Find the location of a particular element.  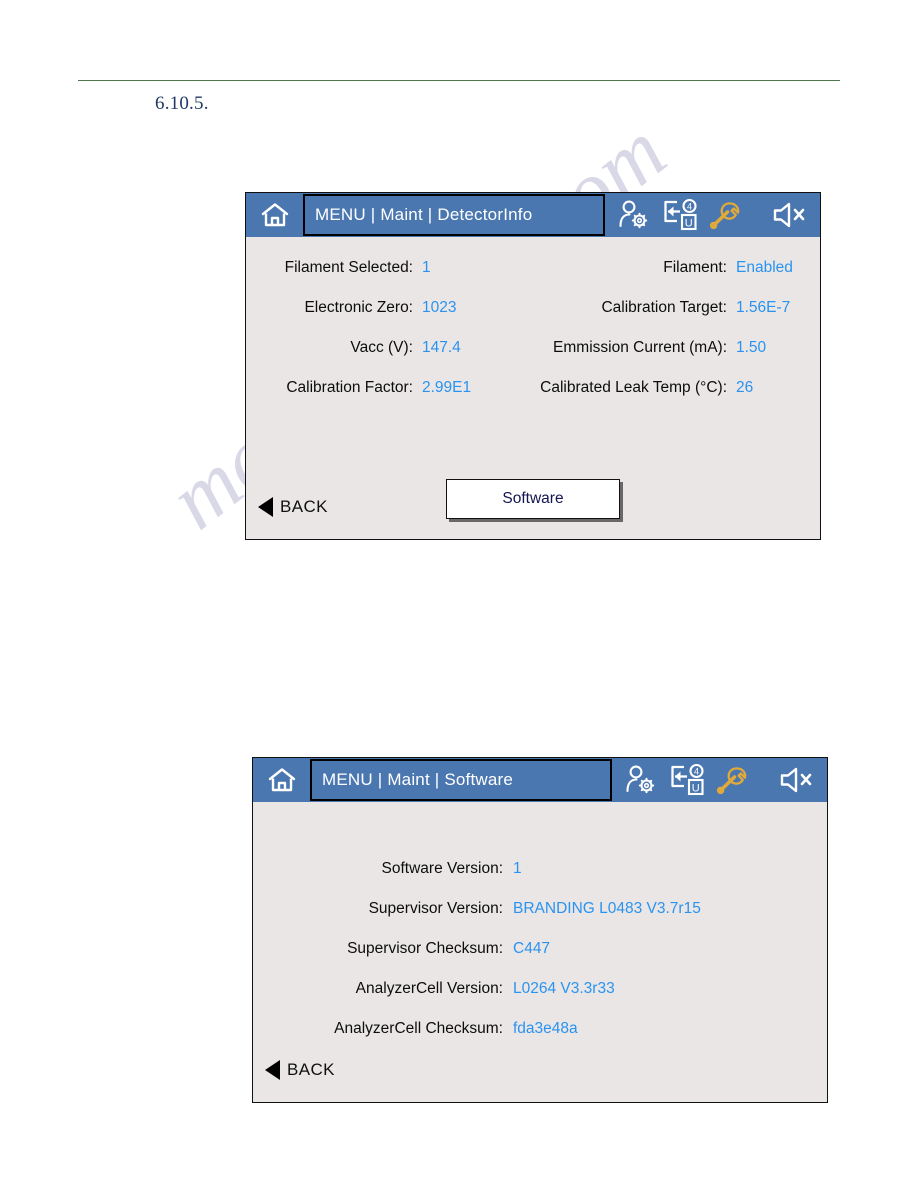

software-button-wrap: Software is located at coordinates (533, 499).